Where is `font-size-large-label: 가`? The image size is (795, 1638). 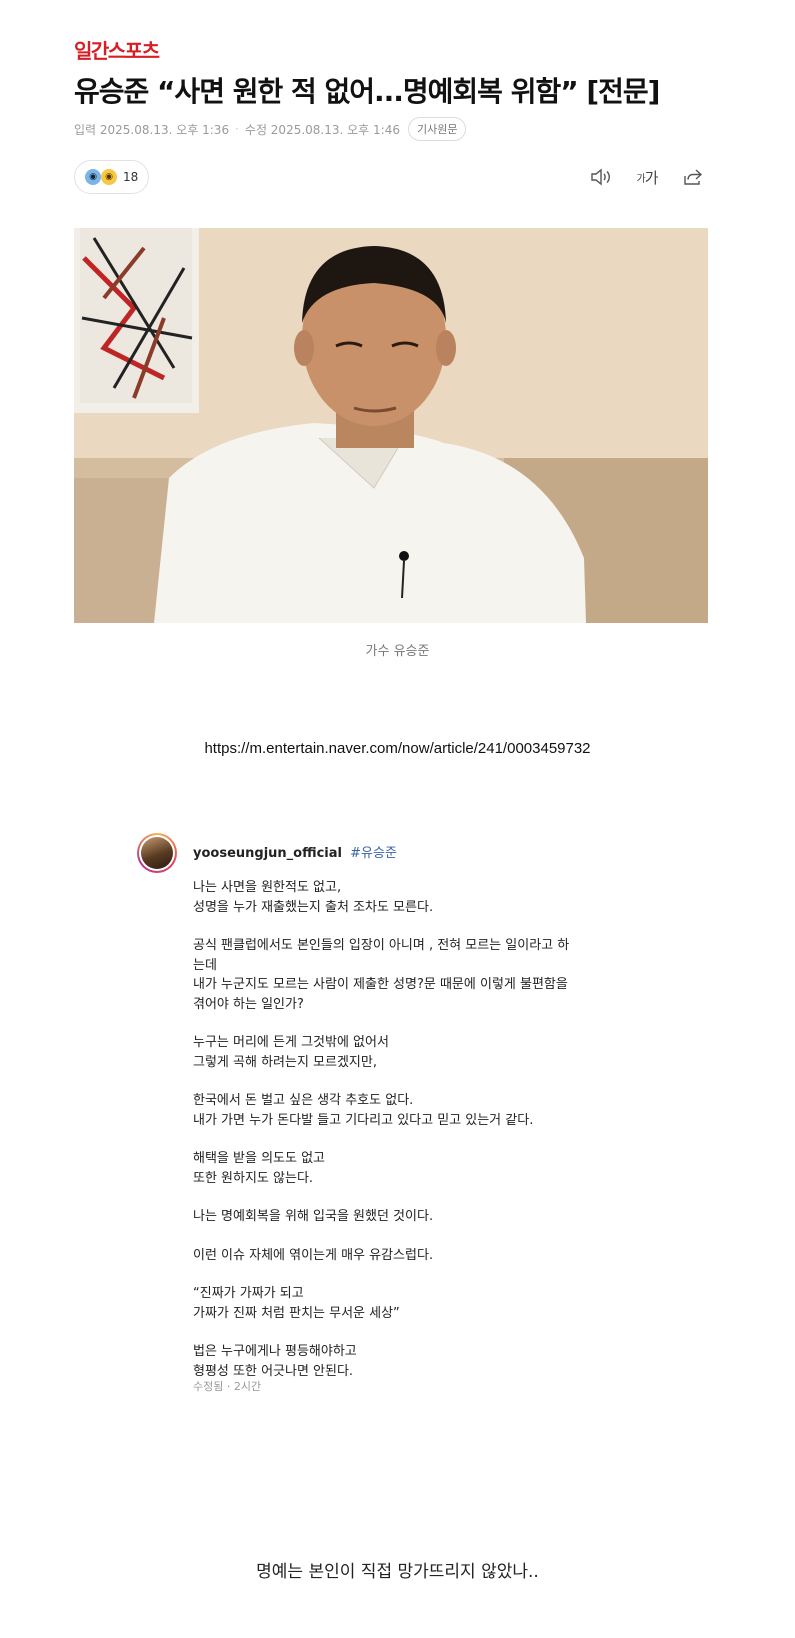
font-size-large-label: 가 is located at coordinates (651, 177).